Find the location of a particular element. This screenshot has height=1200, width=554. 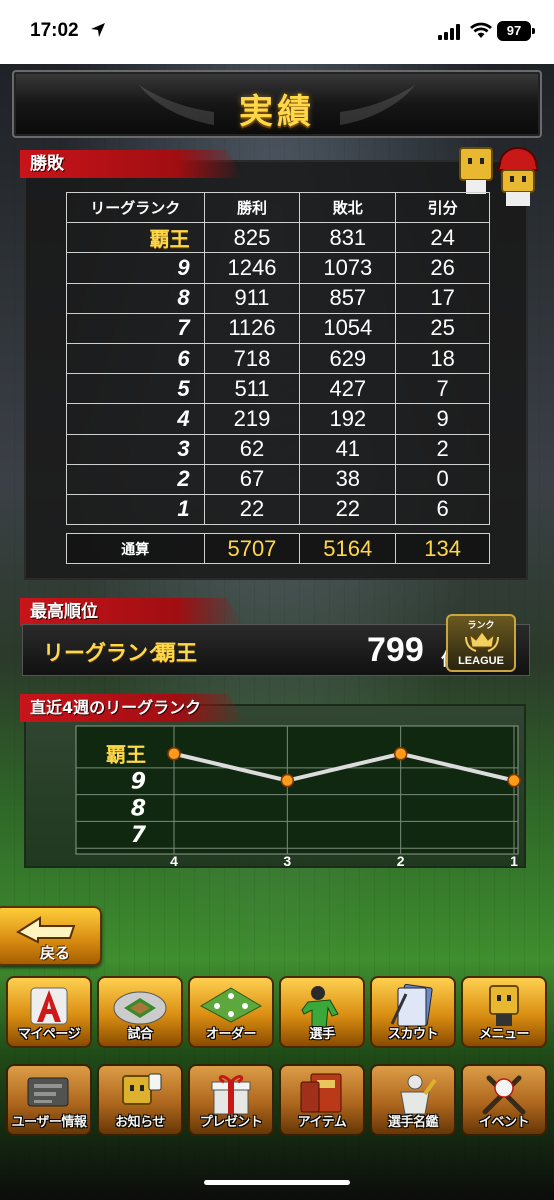

table-row: 7 1126 1054 25 is located at coordinates (278, 328).